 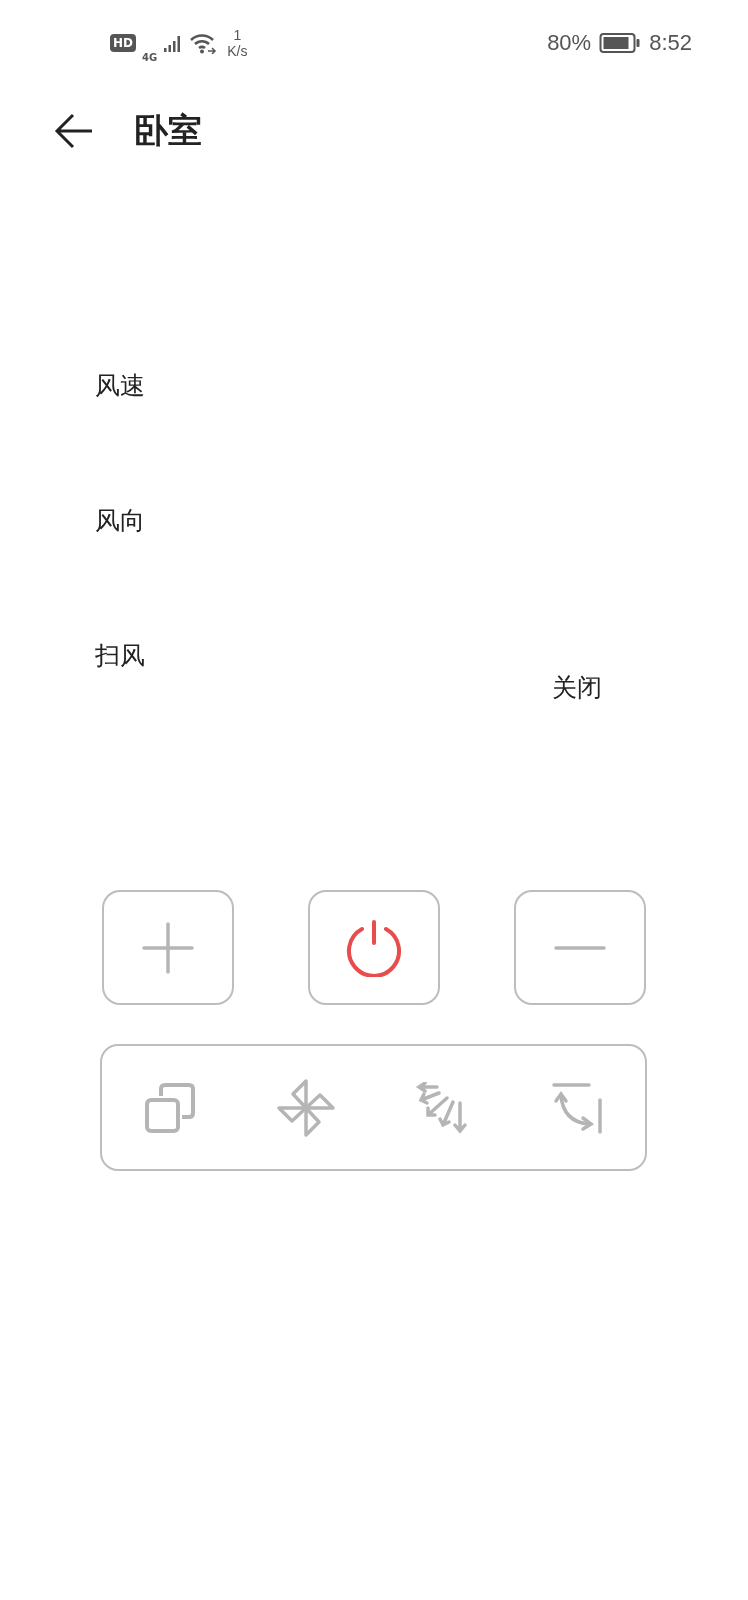 What do you see at coordinates (120, 521) in the screenshot?
I see `setting-label: 风向` at bounding box center [120, 521].